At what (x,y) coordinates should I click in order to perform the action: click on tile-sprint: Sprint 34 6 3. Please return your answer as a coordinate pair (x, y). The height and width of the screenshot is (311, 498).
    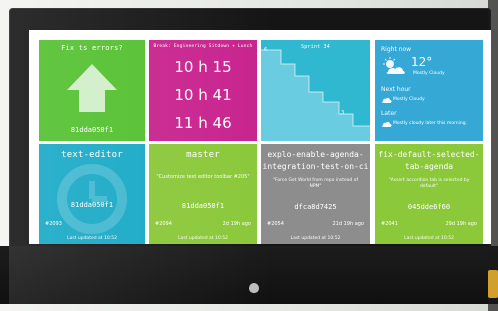
    Looking at the image, I should click on (315, 90).